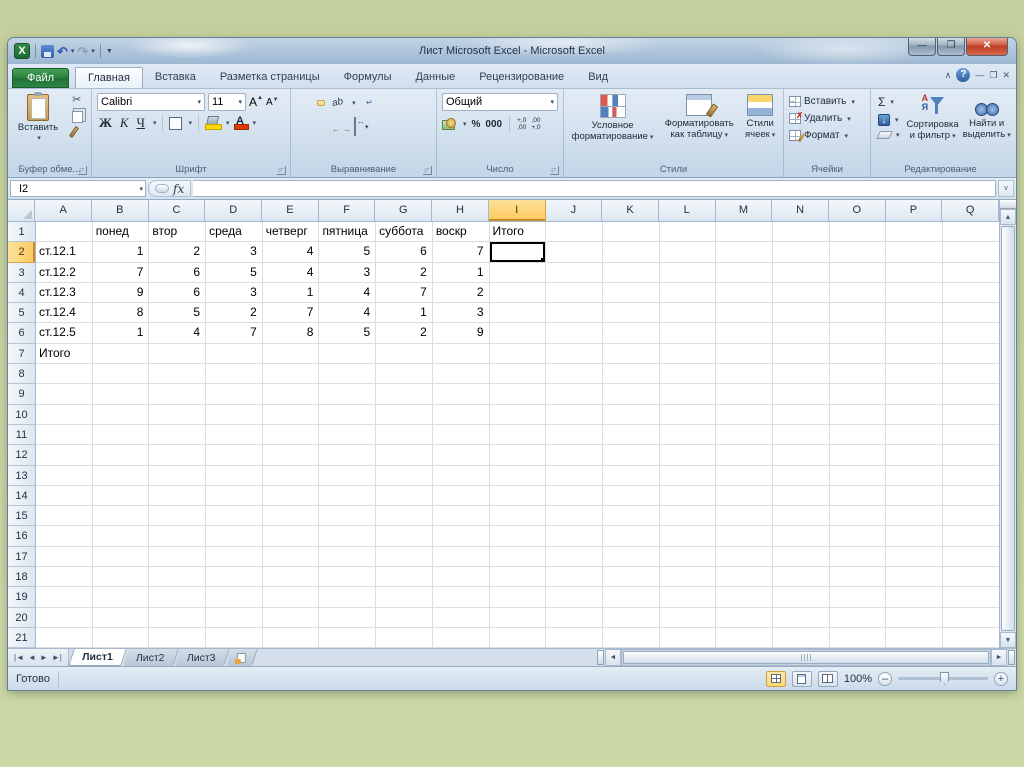 This screenshot has width=1024, height=767. What do you see at coordinates (914, 313) in the screenshot?
I see `cell-P5` at bounding box center [914, 313].